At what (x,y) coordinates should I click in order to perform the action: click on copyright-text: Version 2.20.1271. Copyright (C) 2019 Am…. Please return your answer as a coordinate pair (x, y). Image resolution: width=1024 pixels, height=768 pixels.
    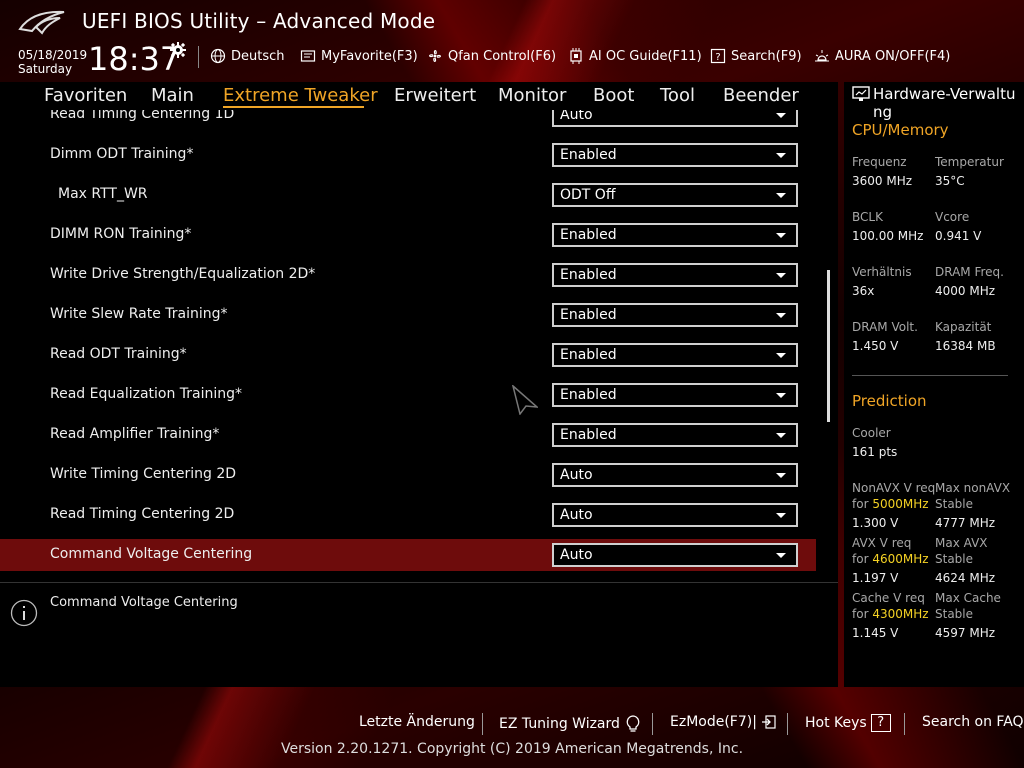
    Looking at the image, I should click on (512, 749).